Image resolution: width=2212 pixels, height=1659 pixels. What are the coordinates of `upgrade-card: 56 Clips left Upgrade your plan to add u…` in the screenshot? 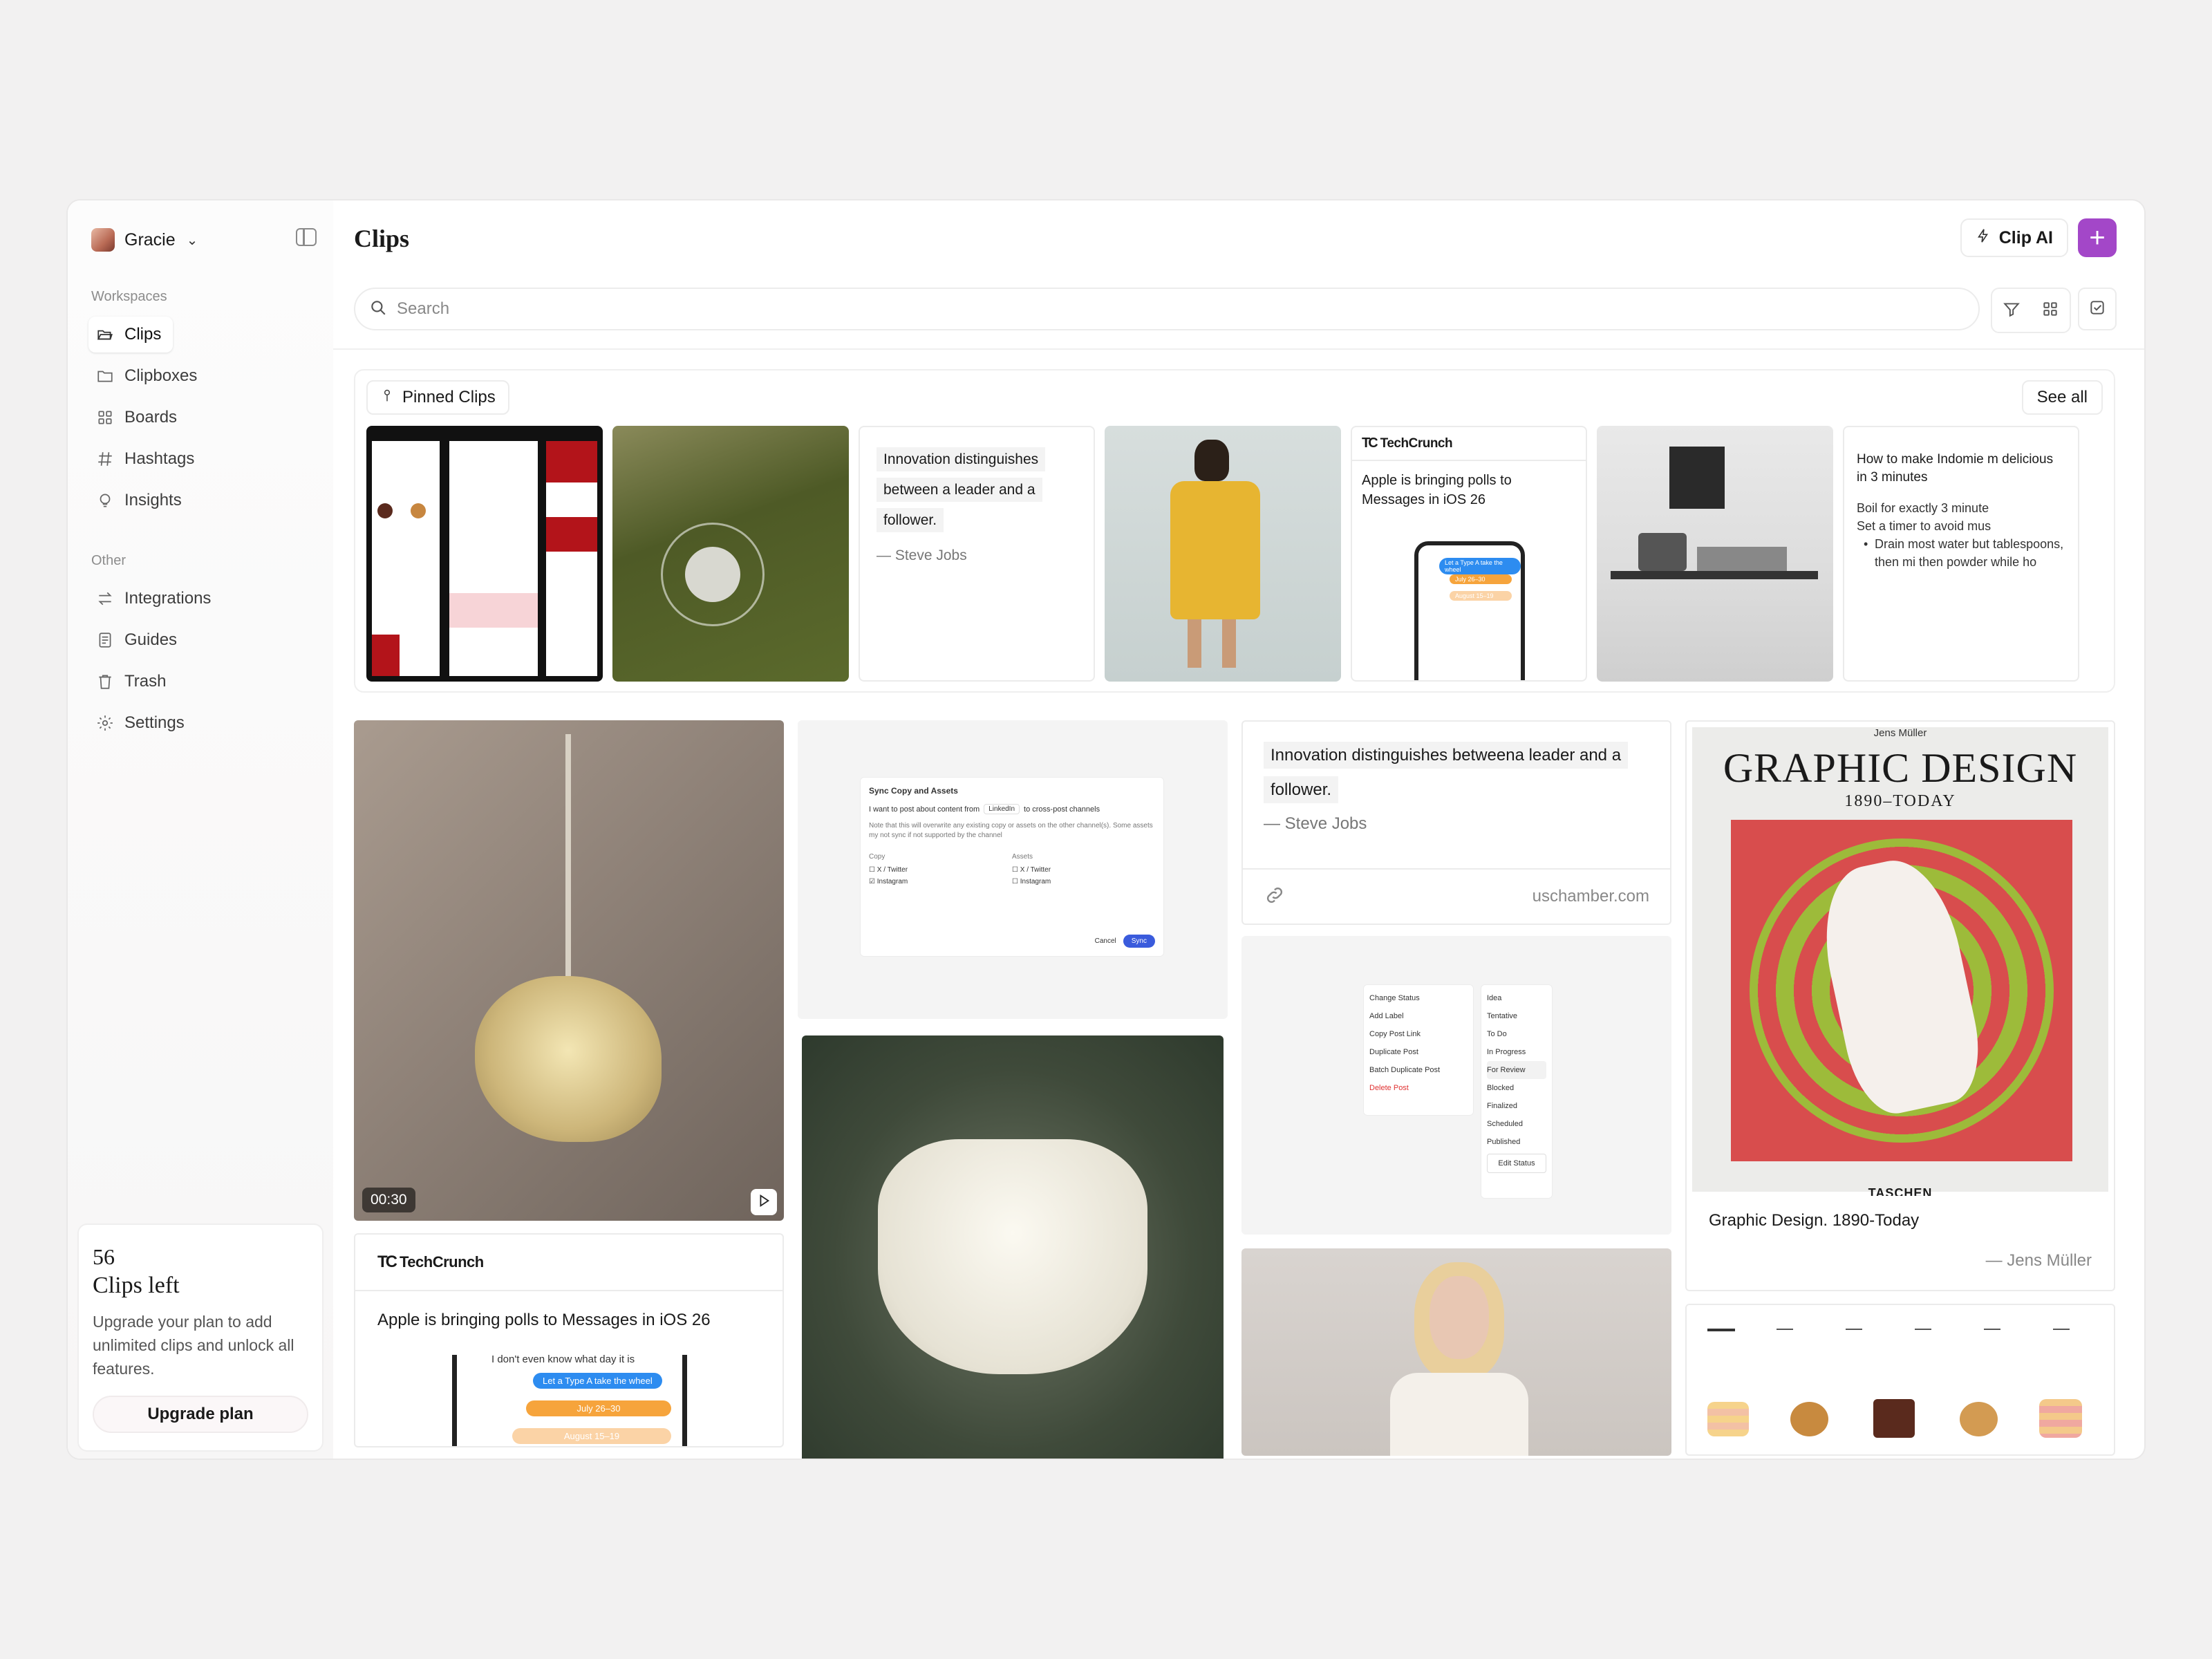 It's located at (201, 1338).